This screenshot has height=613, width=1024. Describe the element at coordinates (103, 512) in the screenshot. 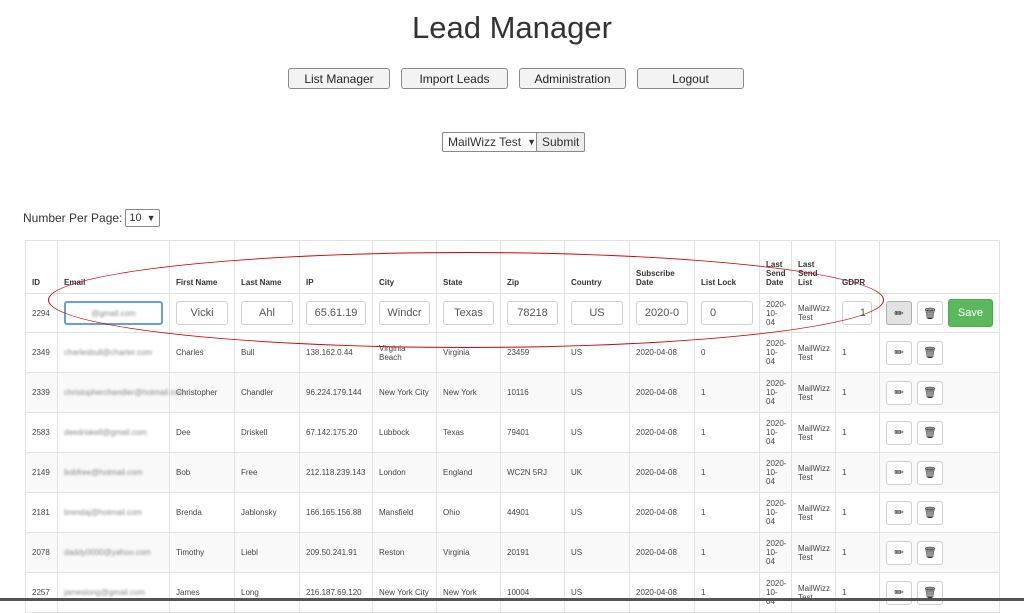

I see `email-text: brendaj@hotmail.com` at that location.